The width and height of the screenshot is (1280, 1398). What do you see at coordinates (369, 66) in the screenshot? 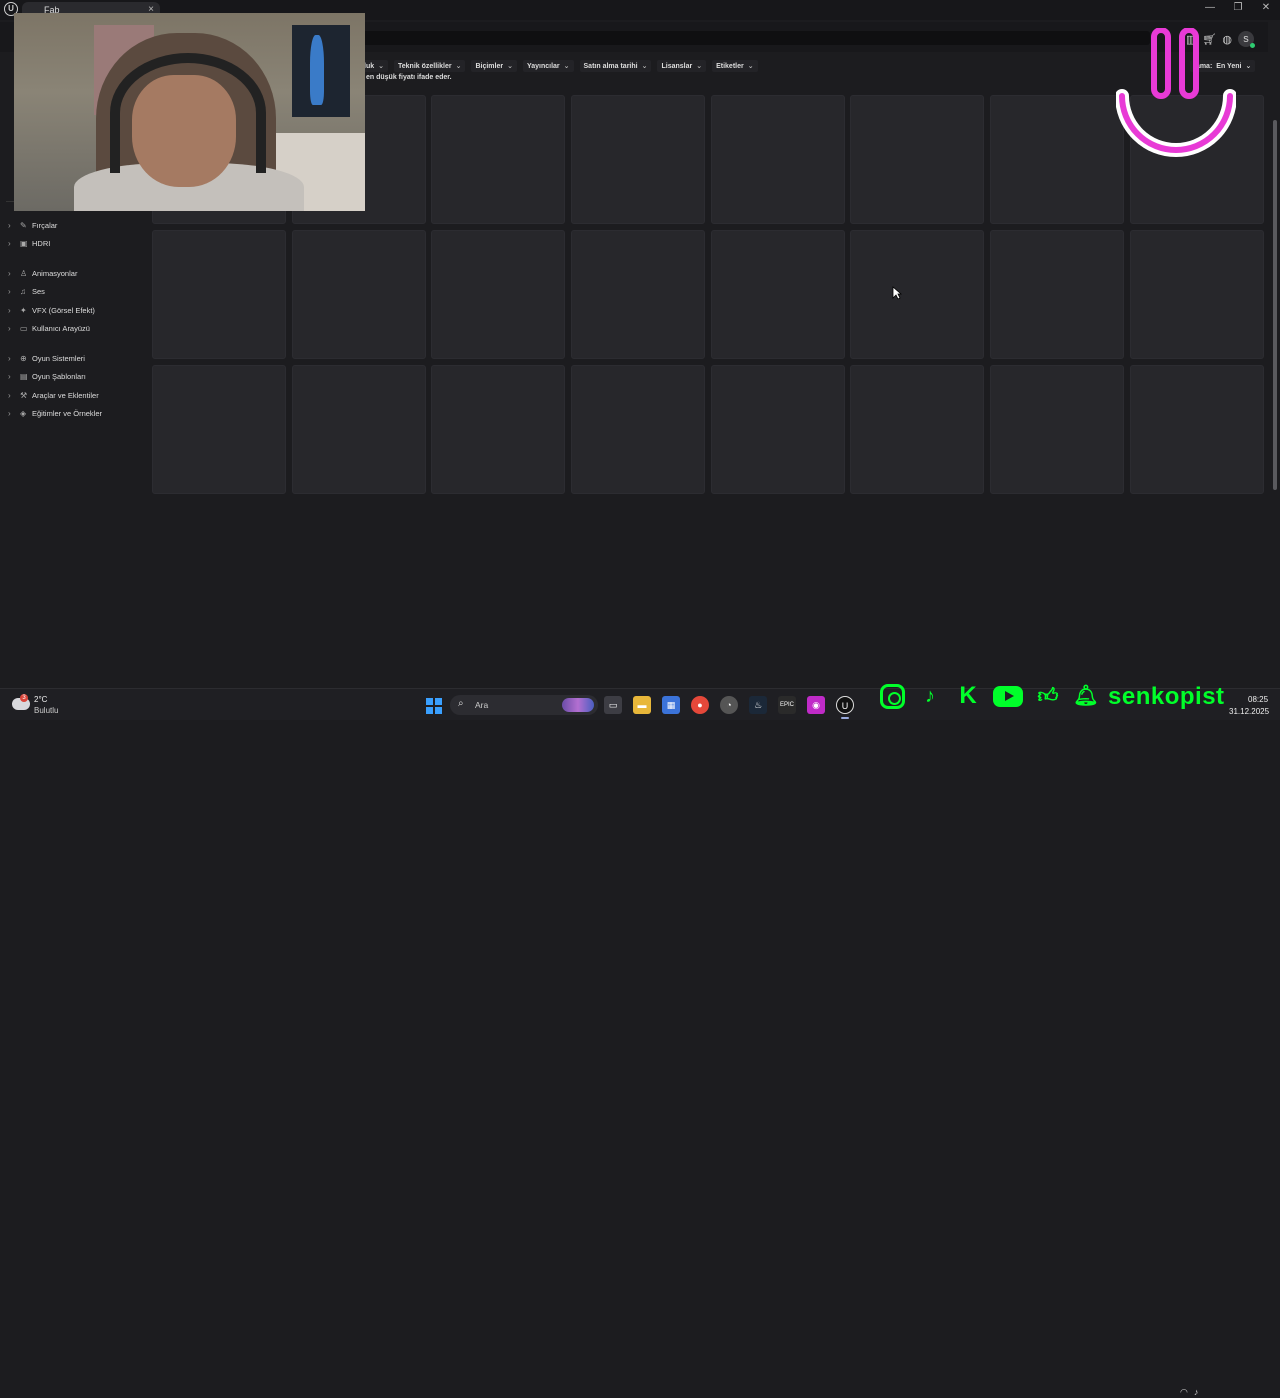
I see `filter-label: luk` at bounding box center [369, 66].